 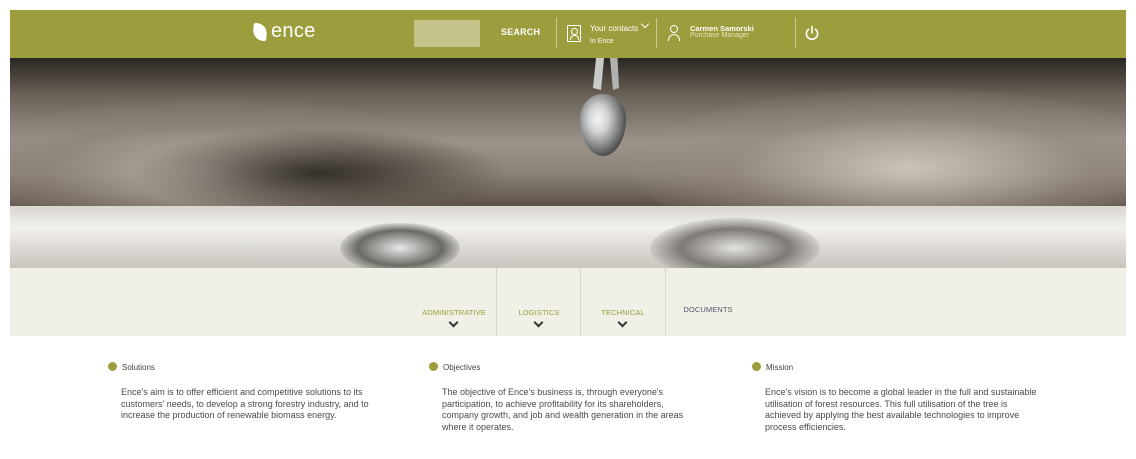 I want to click on search-input, so click(x=447, y=33).